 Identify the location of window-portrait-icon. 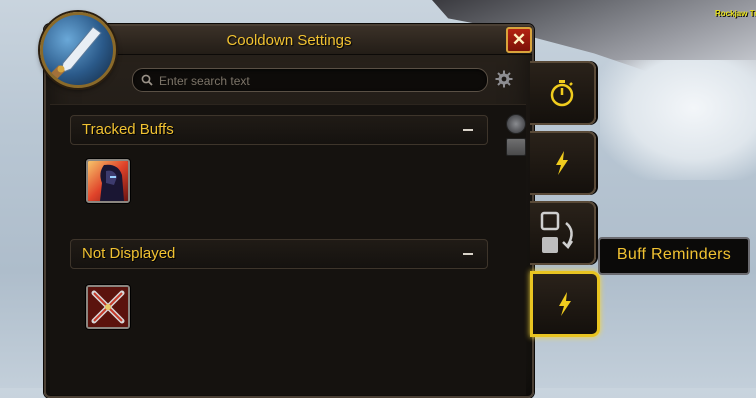
(78, 50).